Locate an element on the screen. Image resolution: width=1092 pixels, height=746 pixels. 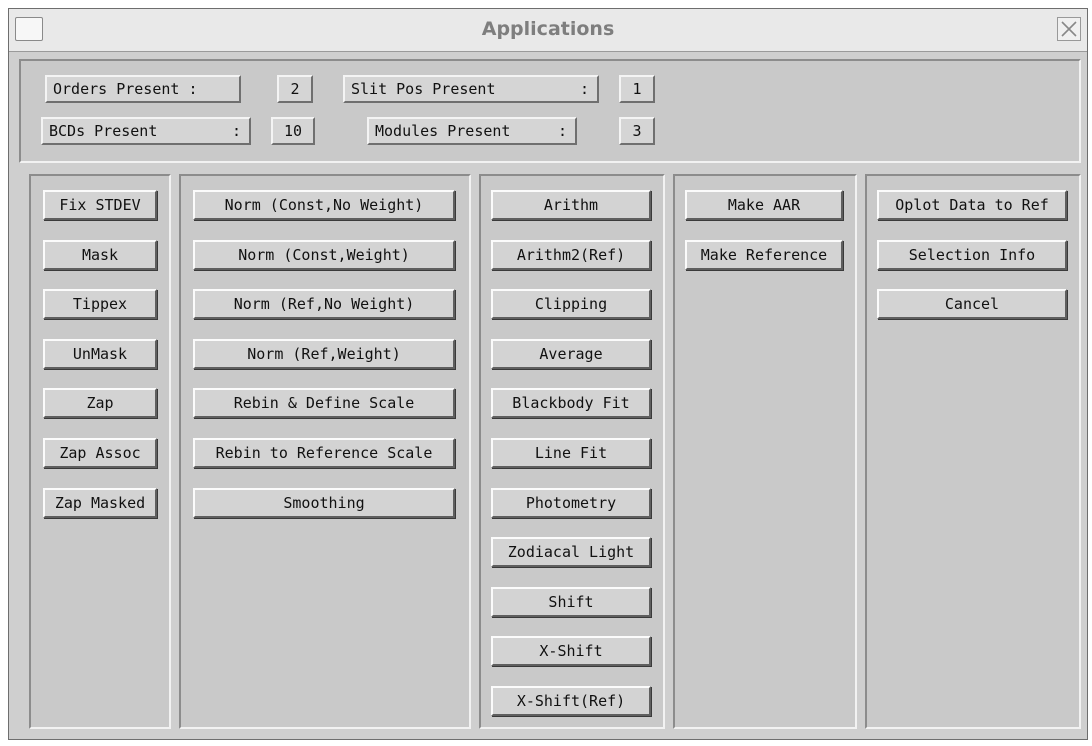
norm-ref-weight-button: Norm (Ref,Weight) is located at coordinates (324, 353).